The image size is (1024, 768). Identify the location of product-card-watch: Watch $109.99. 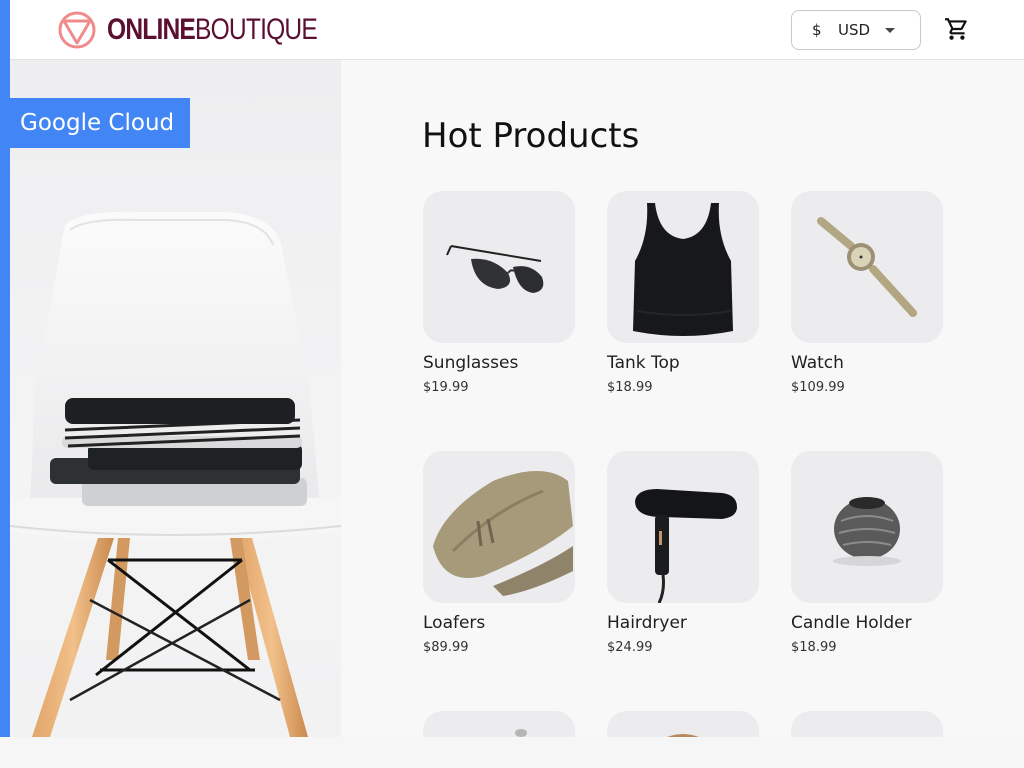
(867, 293).